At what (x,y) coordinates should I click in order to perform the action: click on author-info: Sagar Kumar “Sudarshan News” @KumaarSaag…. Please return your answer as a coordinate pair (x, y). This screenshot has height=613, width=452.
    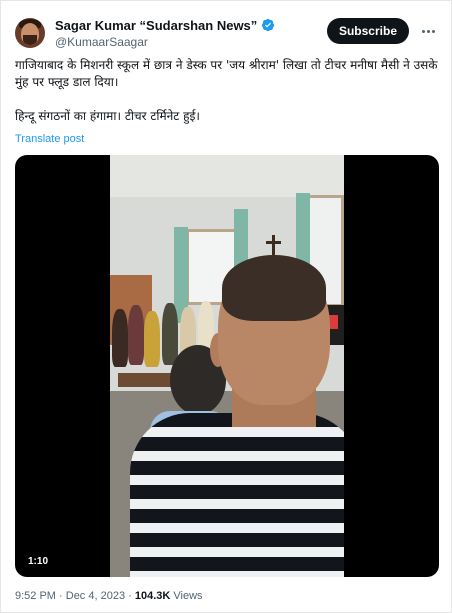
    Looking at the image, I should click on (165, 33).